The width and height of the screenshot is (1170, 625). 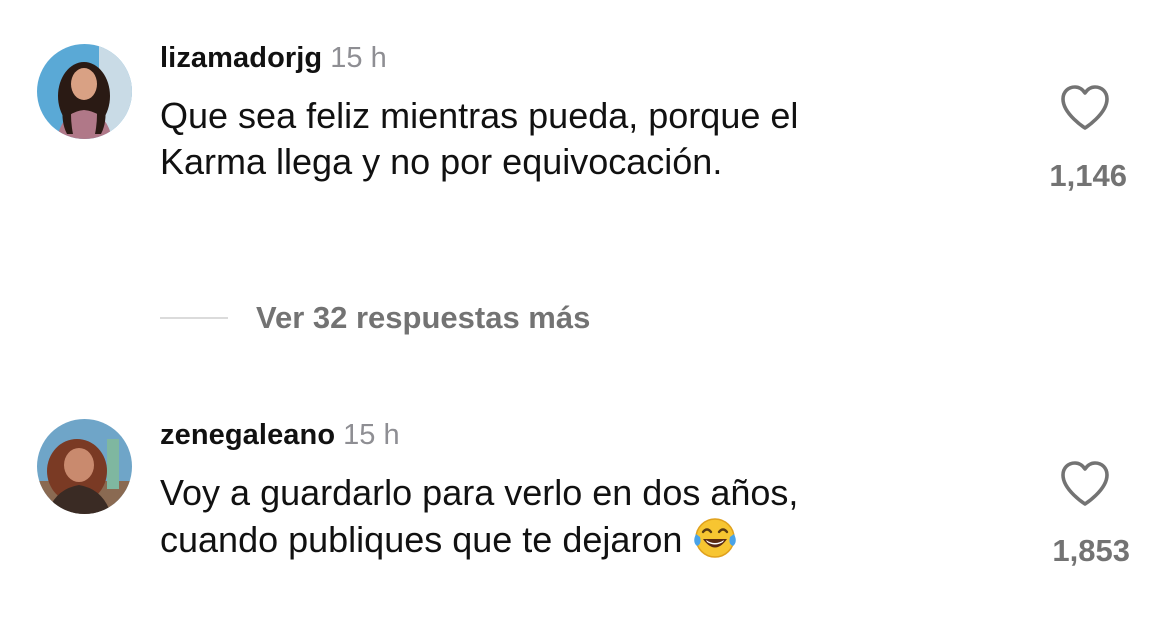 I want to click on replies-divider, so click(x=194, y=318).